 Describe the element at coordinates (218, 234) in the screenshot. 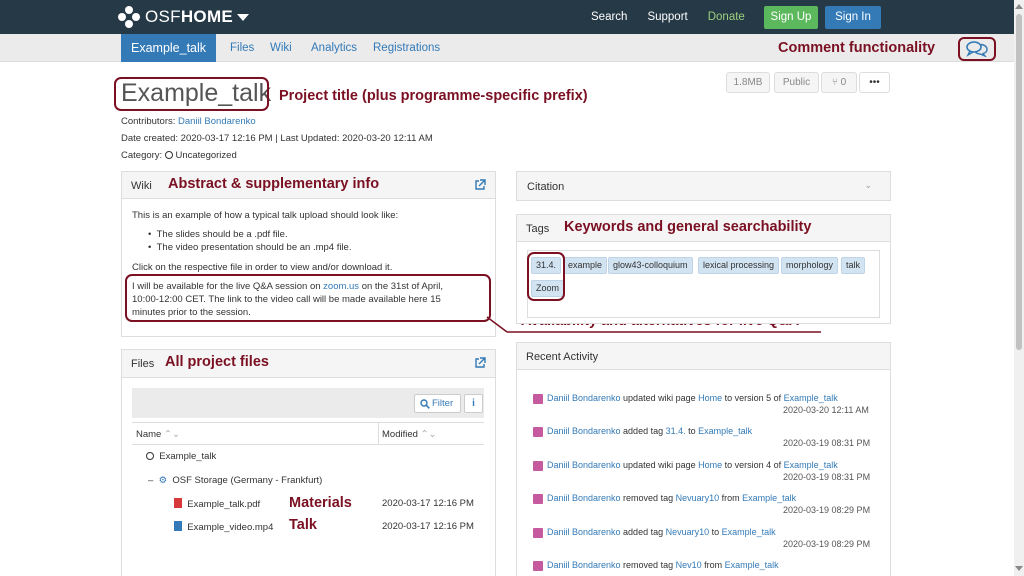

I see `wiki-bullet-1: • The slides should be a .pdf file.` at that location.